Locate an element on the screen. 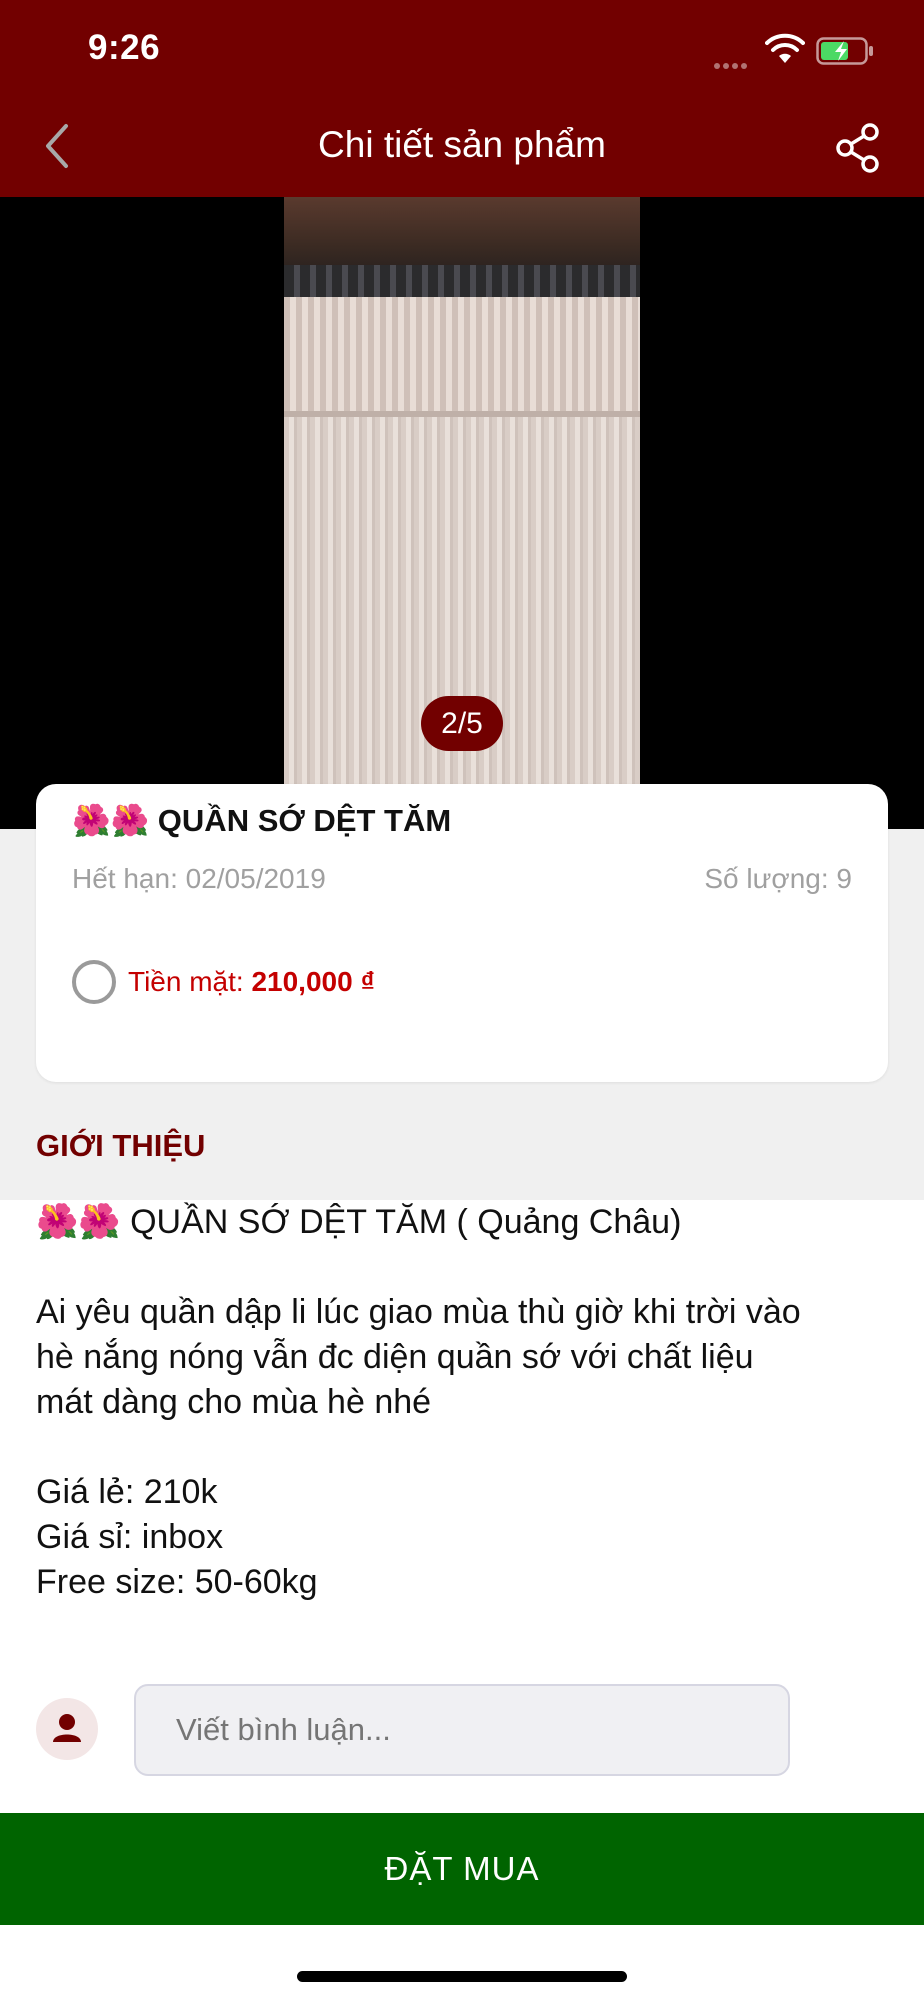  payment-option: Tiền mặt: 210,000 ₫ is located at coordinates (251, 982).